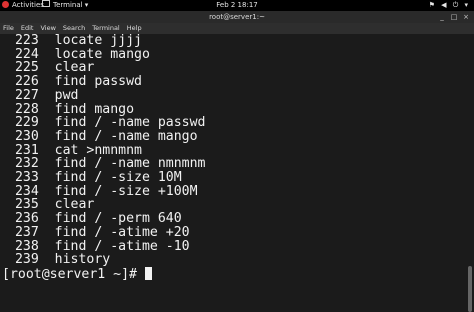 This screenshot has height=312, width=474. What do you see at coordinates (94, 177) in the screenshot?
I see `history-line: 233 find / -size 10M` at bounding box center [94, 177].